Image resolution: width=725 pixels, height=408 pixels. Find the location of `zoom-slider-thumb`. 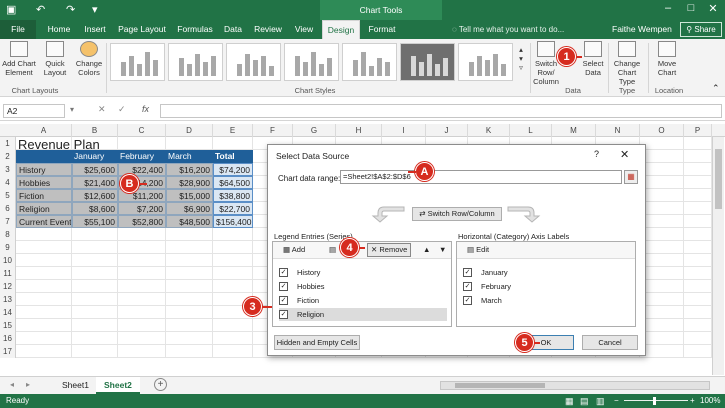

zoom-slider-thumb is located at coordinates (654, 401).